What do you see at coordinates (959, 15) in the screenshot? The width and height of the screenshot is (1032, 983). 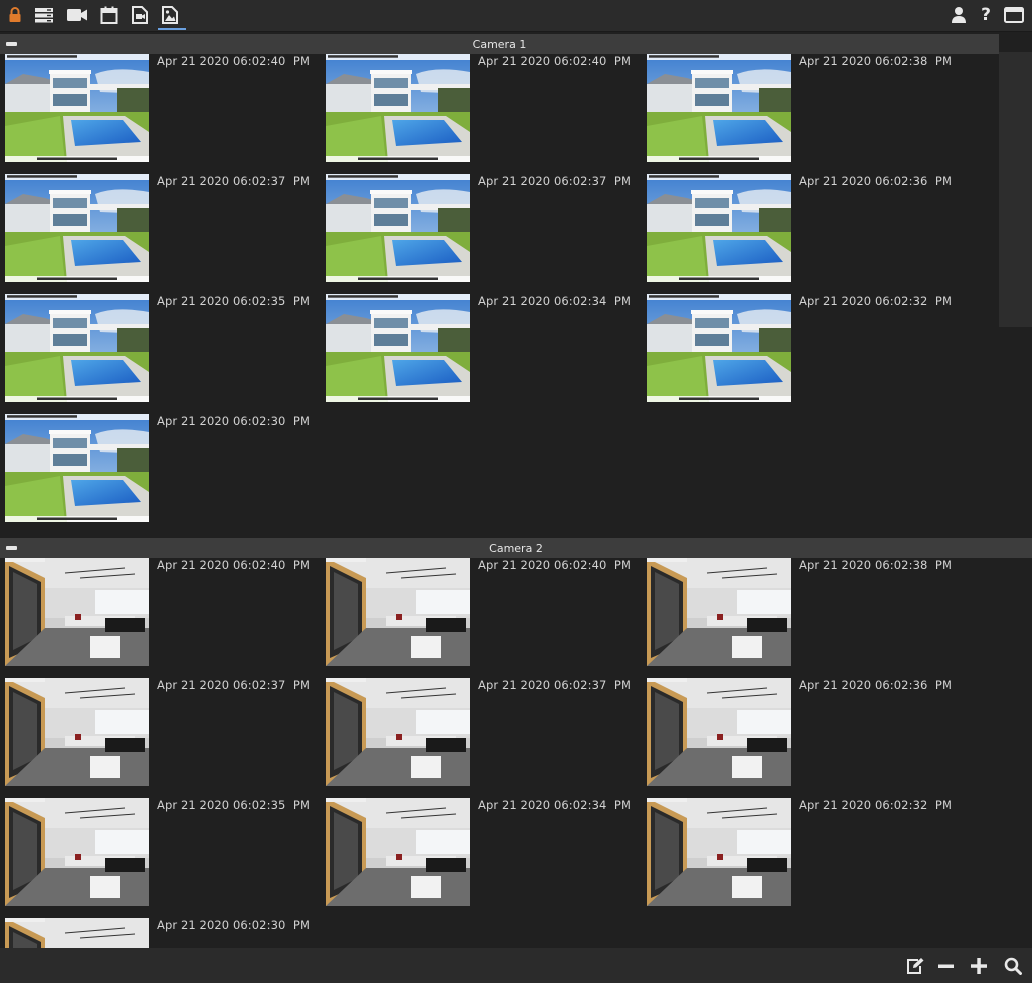 I see `user-icon` at bounding box center [959, 15].